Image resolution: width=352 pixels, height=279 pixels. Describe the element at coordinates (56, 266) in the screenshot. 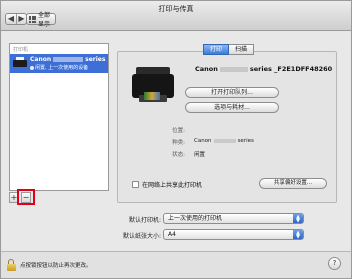

I see `lock-hint-text: 点按锁按钮以防止再次更改。` at that location.